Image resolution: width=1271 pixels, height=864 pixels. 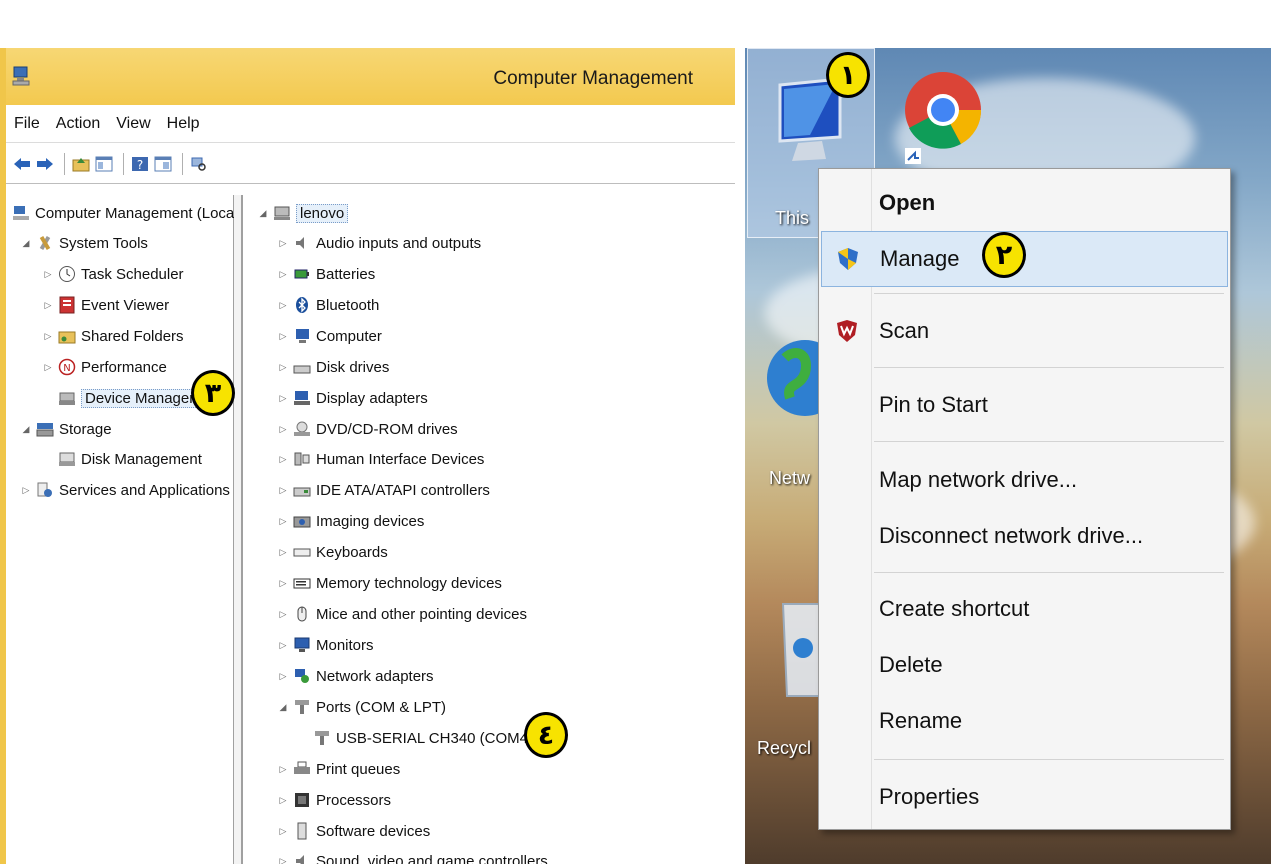 I want to click on context-menu-delete: Delete, so click(x=1024, y=665).